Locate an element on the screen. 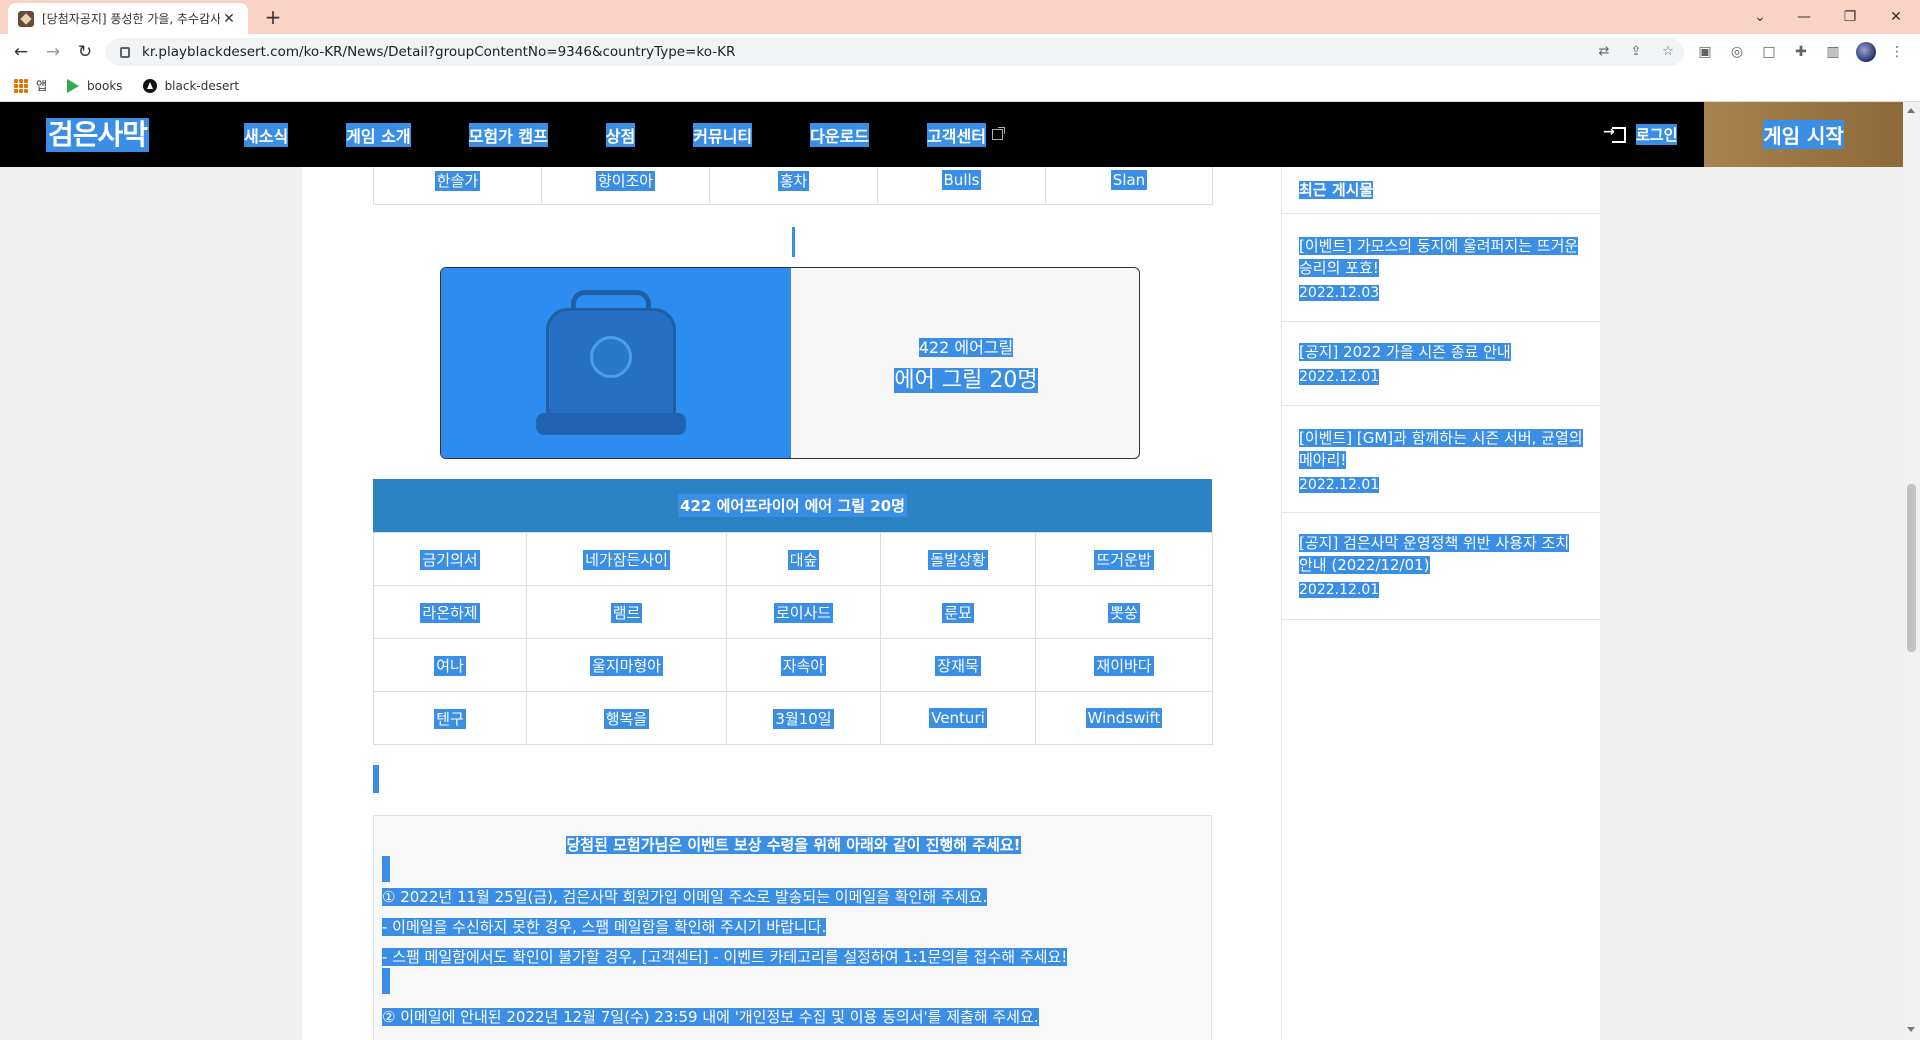 The width and height of the screenshot is (1920, 1040). scrollbar-thumb is located at coordinates (1911, 568).